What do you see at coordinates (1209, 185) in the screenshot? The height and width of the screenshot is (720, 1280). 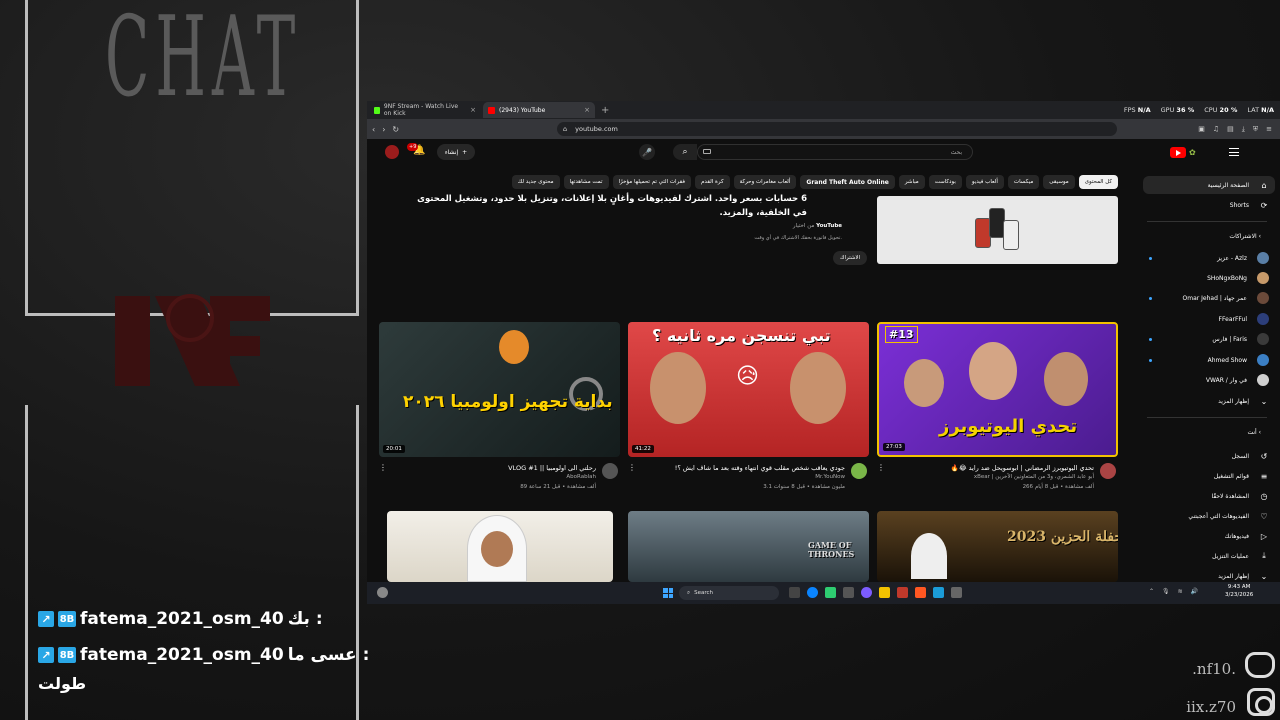 I see `sidebar-item-home: الصفحة الرئيسية ⌂` at bounding box center [1209, 185].